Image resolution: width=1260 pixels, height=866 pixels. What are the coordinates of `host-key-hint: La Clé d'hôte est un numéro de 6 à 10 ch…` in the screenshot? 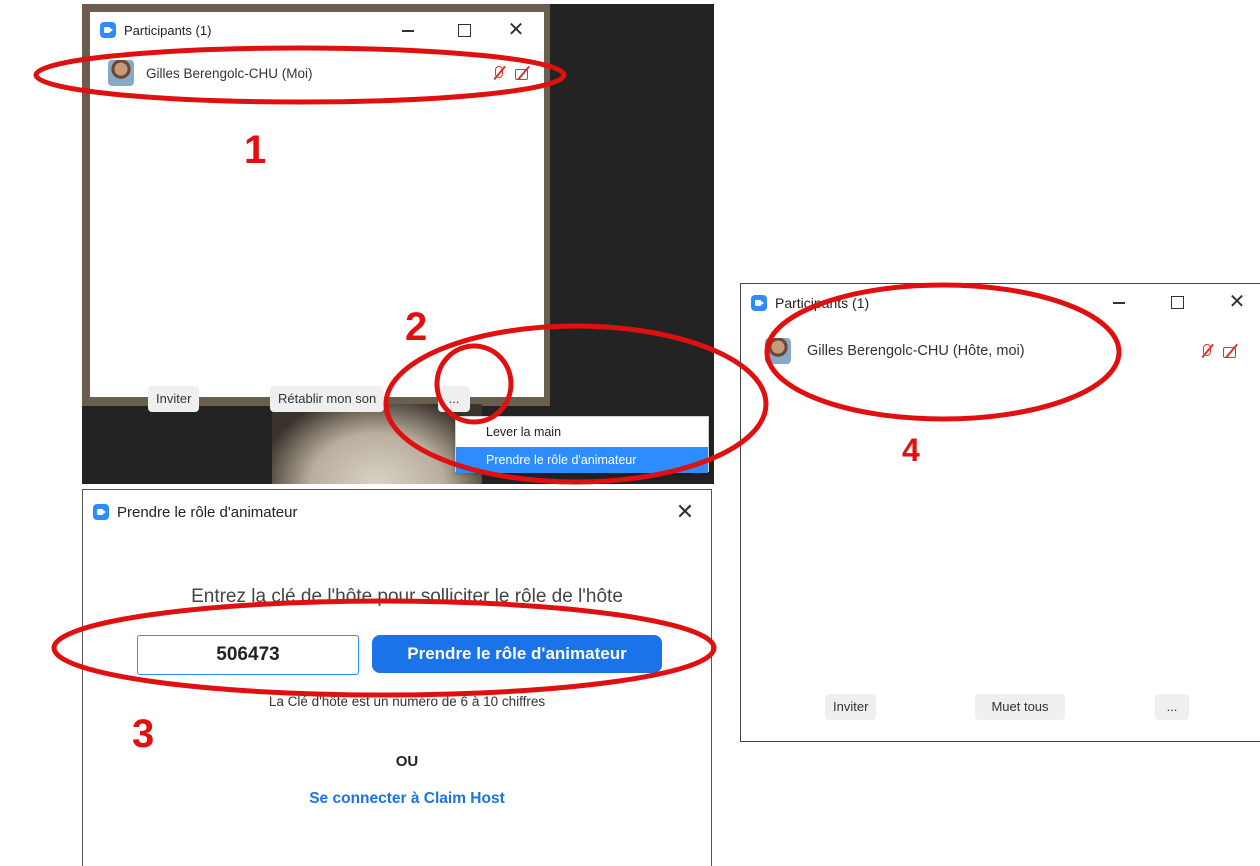 It's located at (407, 701).